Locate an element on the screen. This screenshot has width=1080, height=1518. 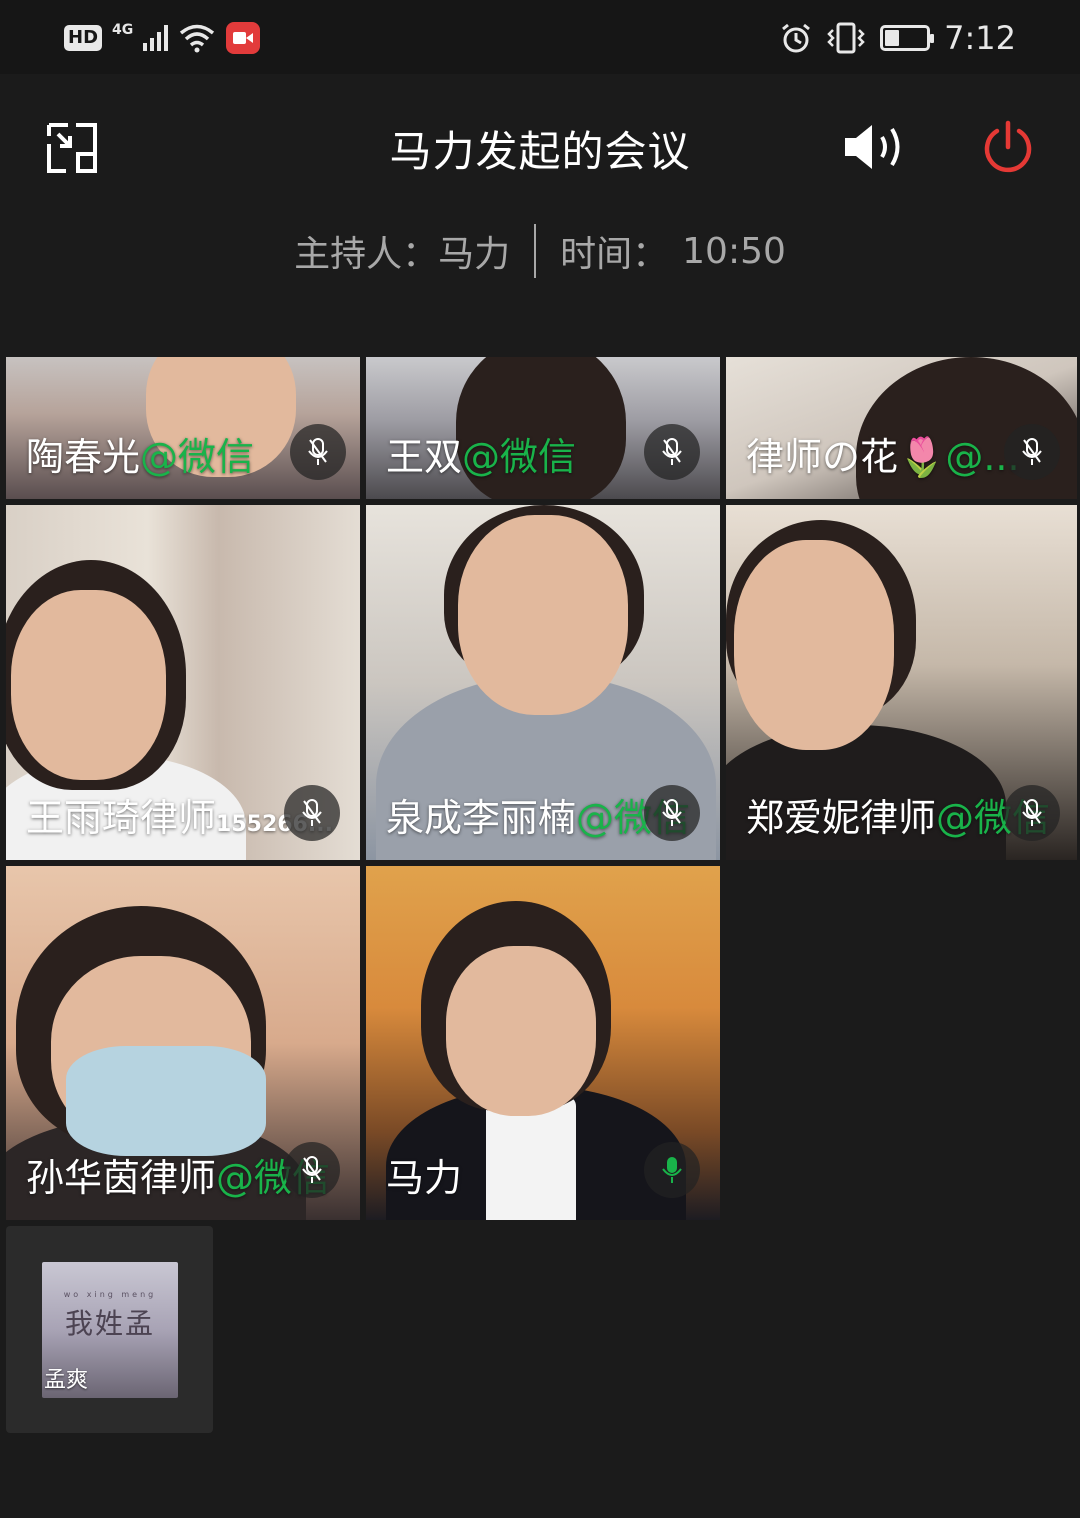
self-video-tile: wo xing meng 我姓孟 孟爽 is located at coordinates (109, 1329).